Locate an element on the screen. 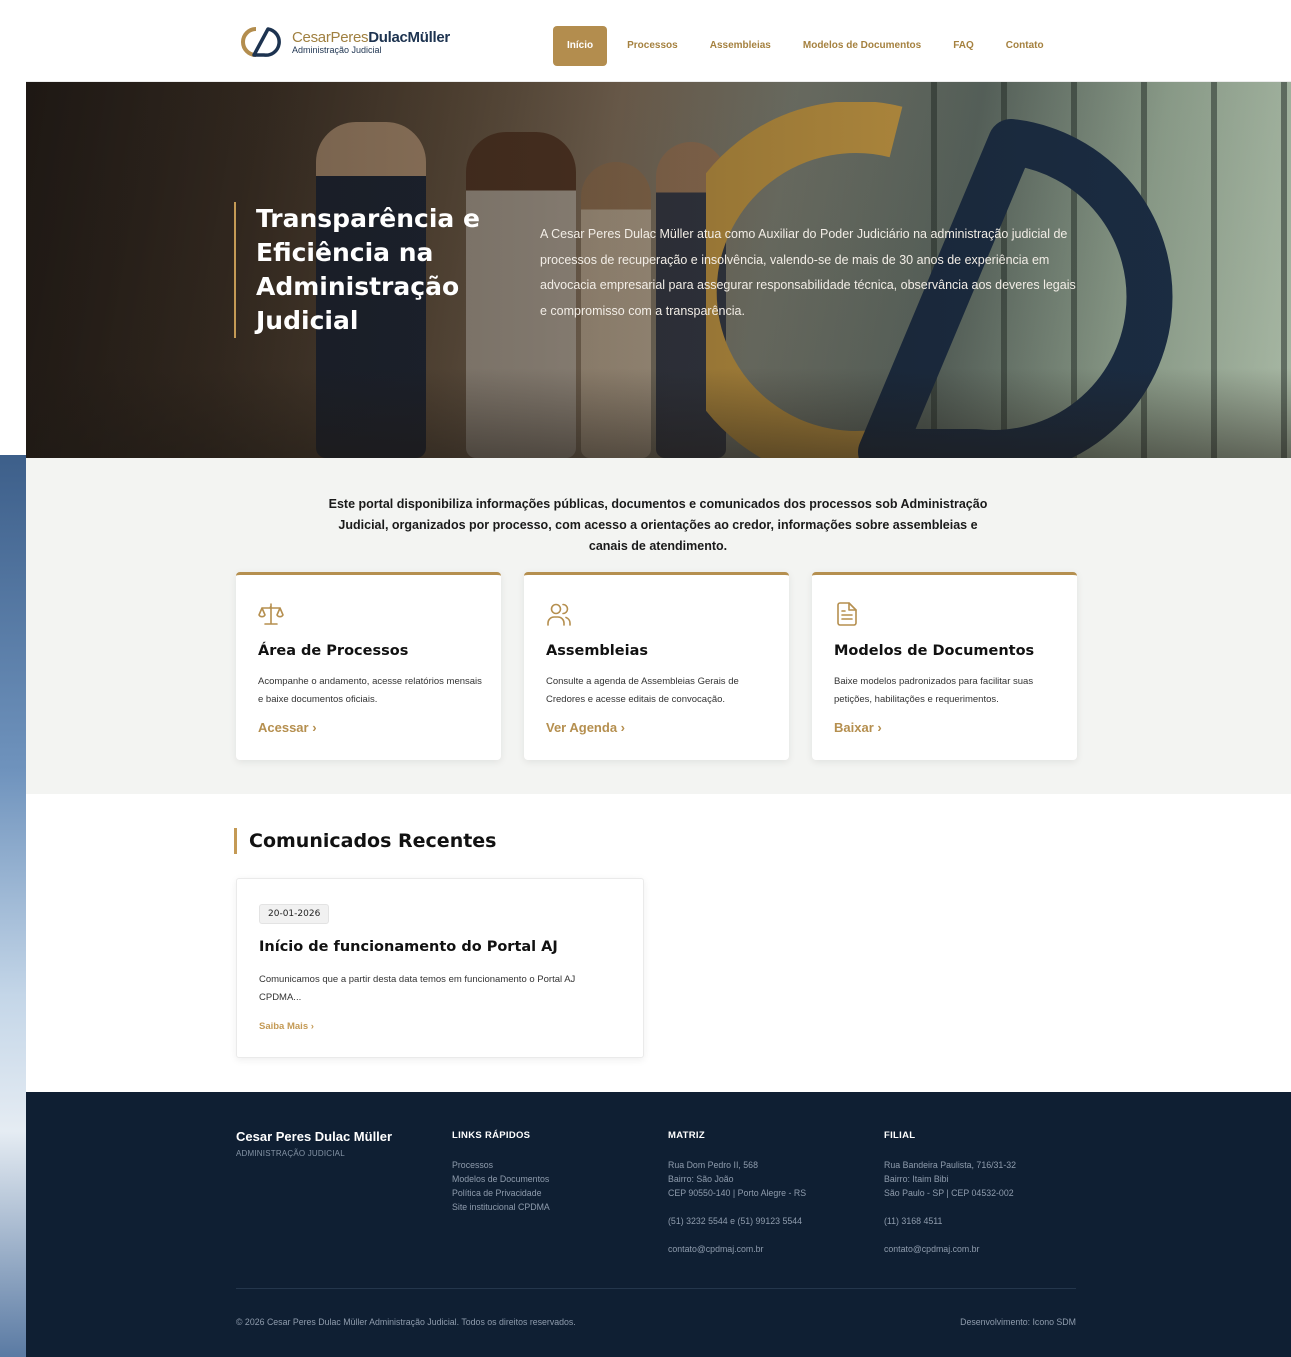  card-modelos-link: Baixar › is located at coordinates (858, 727).